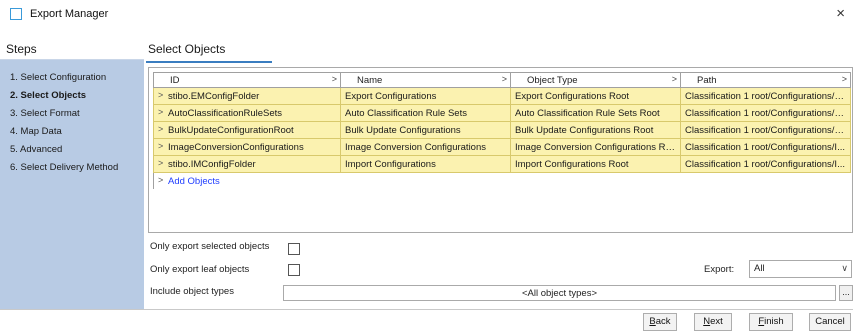 The width and height of the screenshot is (853, 332). What do you see at coordinates (200, 269) in the screenshot?
I see `only-leaf-label: Only export leaf objects` at bounding box center [200, 269].